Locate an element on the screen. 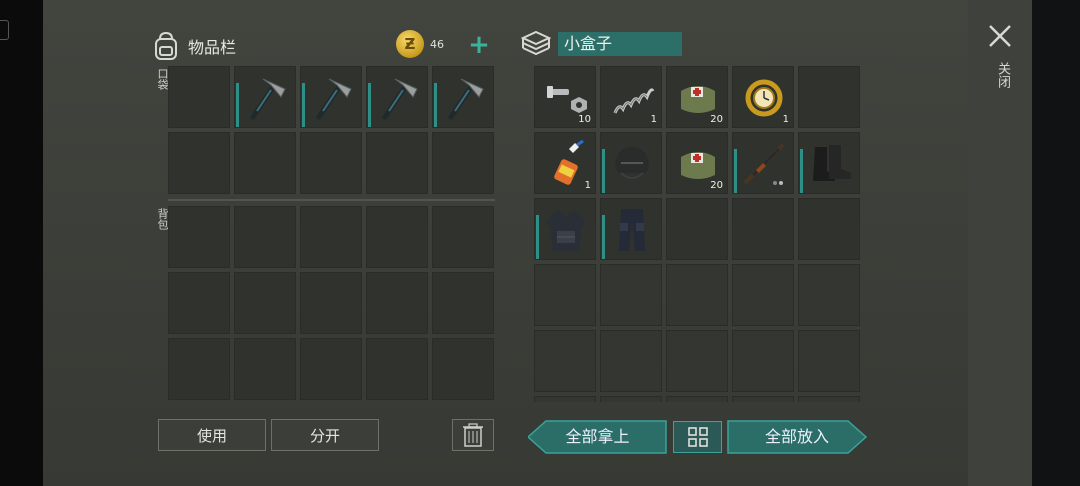  trash-button is located at coordinates (473, 435).